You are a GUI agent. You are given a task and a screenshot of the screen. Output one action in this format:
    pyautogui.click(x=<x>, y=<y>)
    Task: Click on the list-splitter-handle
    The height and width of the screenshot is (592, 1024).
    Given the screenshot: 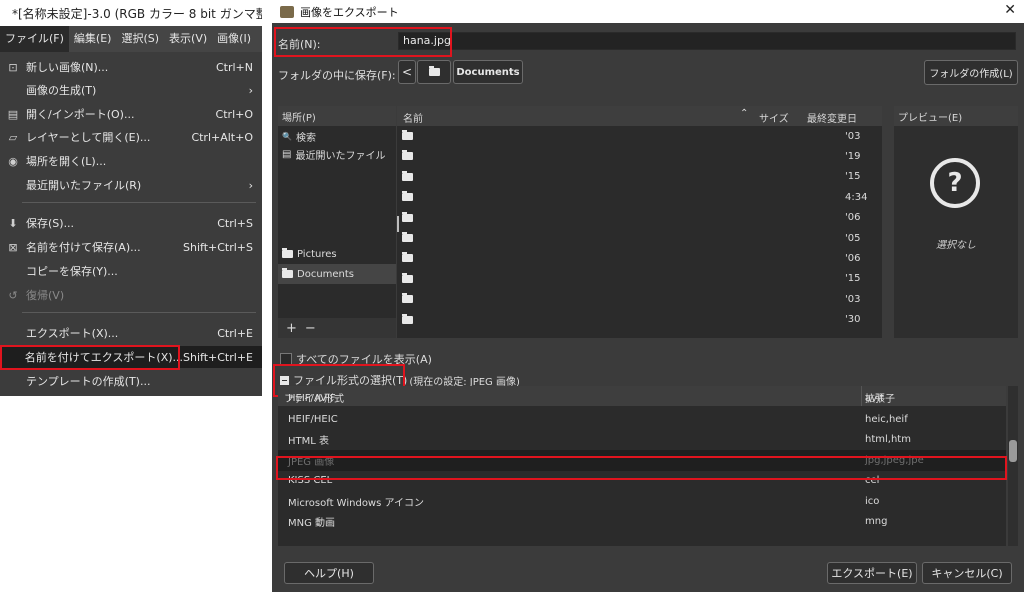 What is the action you would take?
    pyautogui.click(x=398, y=224)
    